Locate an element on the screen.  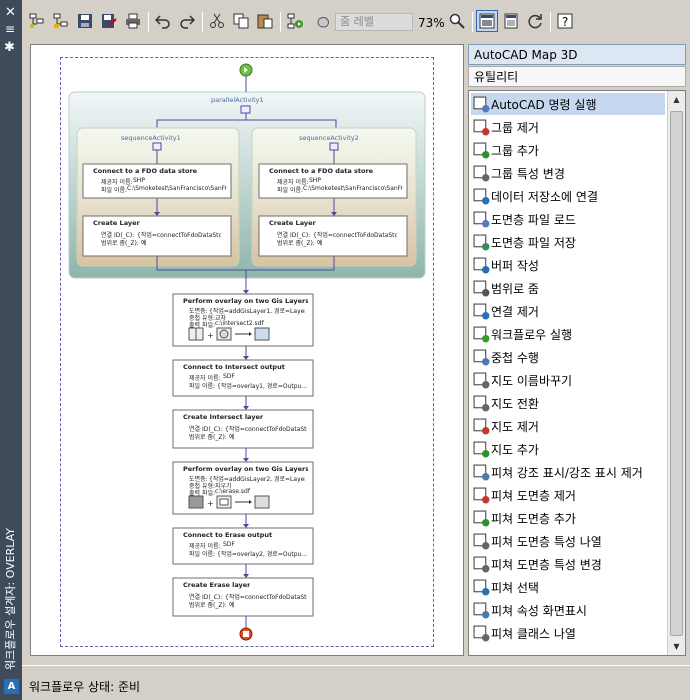
paste-button is located at coordinates (265, 21).